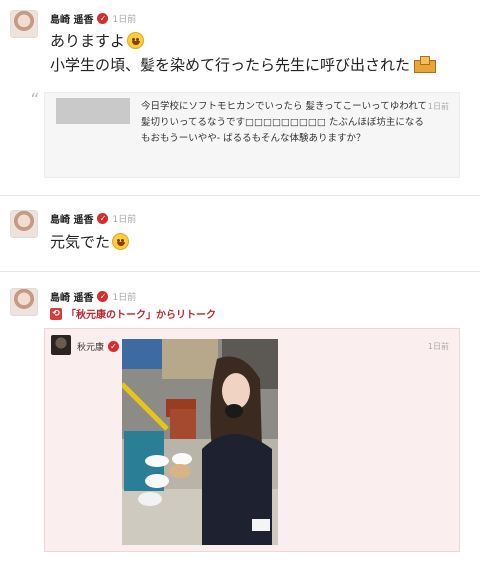  Describe the element at coordinates (425, 64) in the screenshot. I see `school-building-emoji` at that location.